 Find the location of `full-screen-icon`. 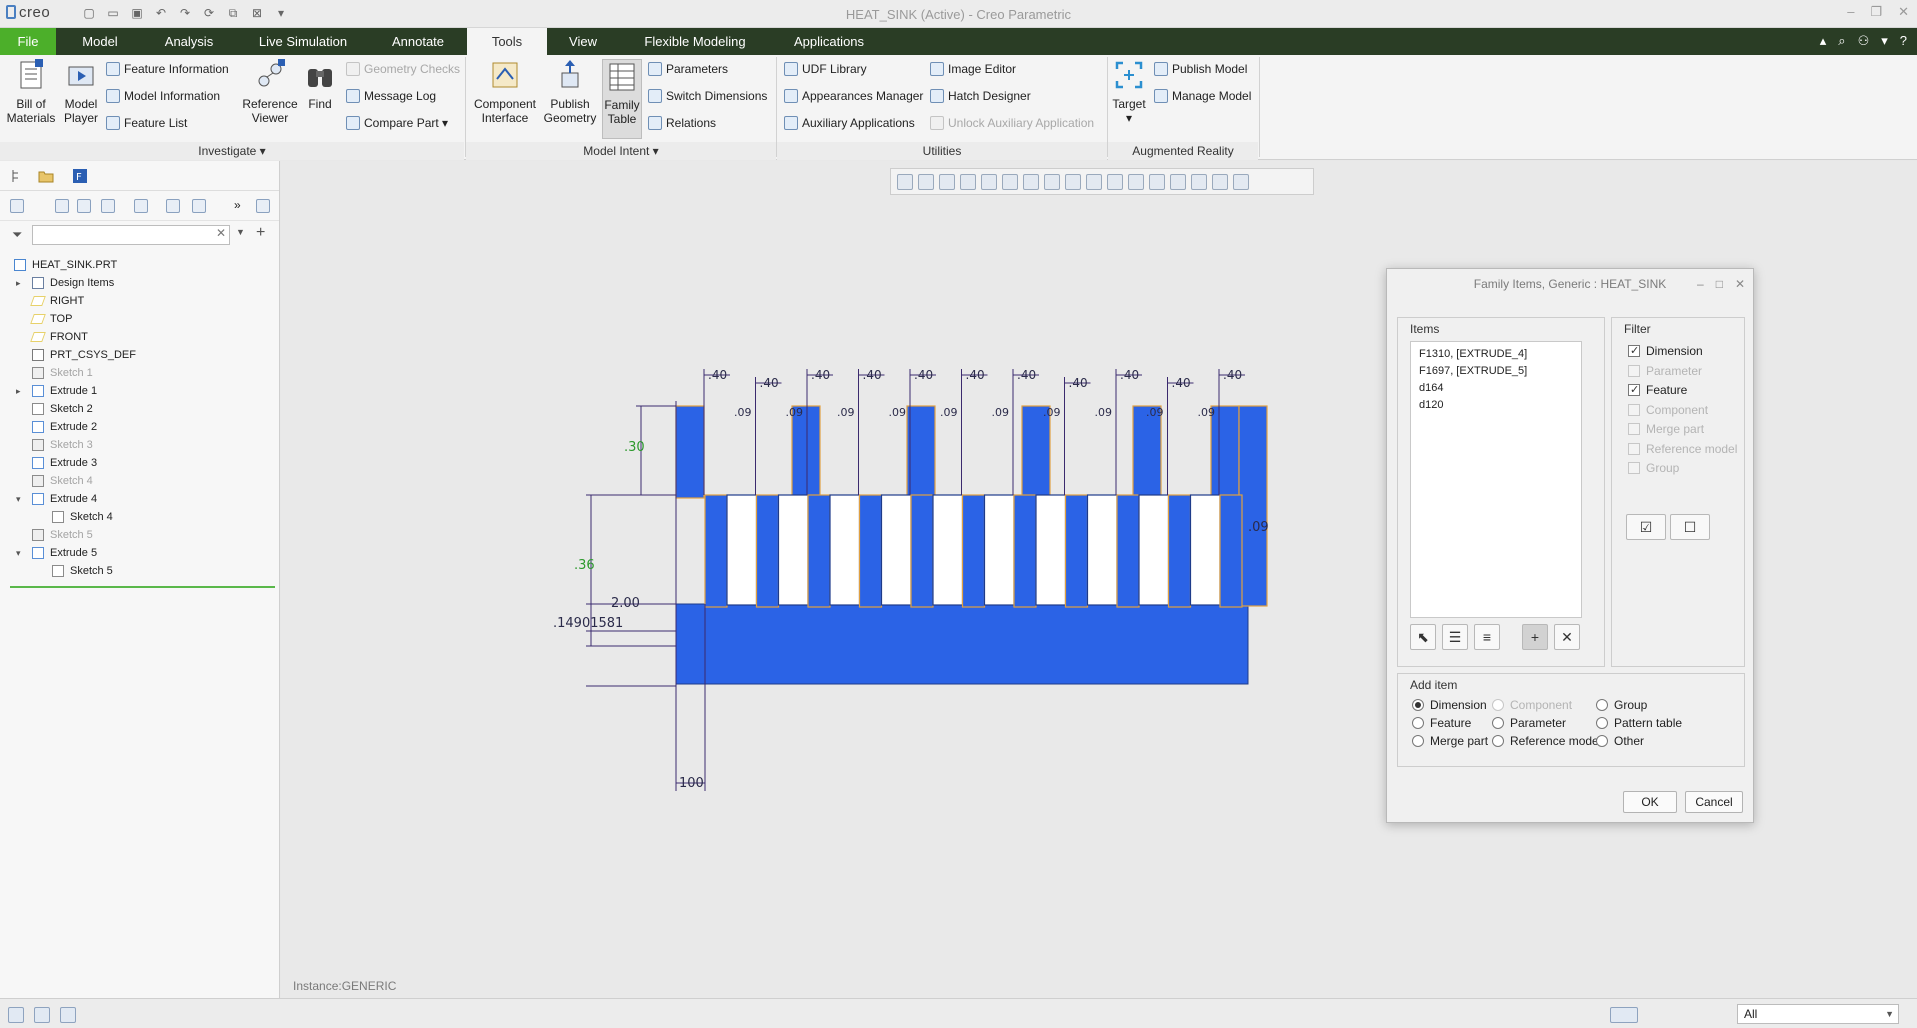

full-screen-icon is located at coordinates (68, 1015).